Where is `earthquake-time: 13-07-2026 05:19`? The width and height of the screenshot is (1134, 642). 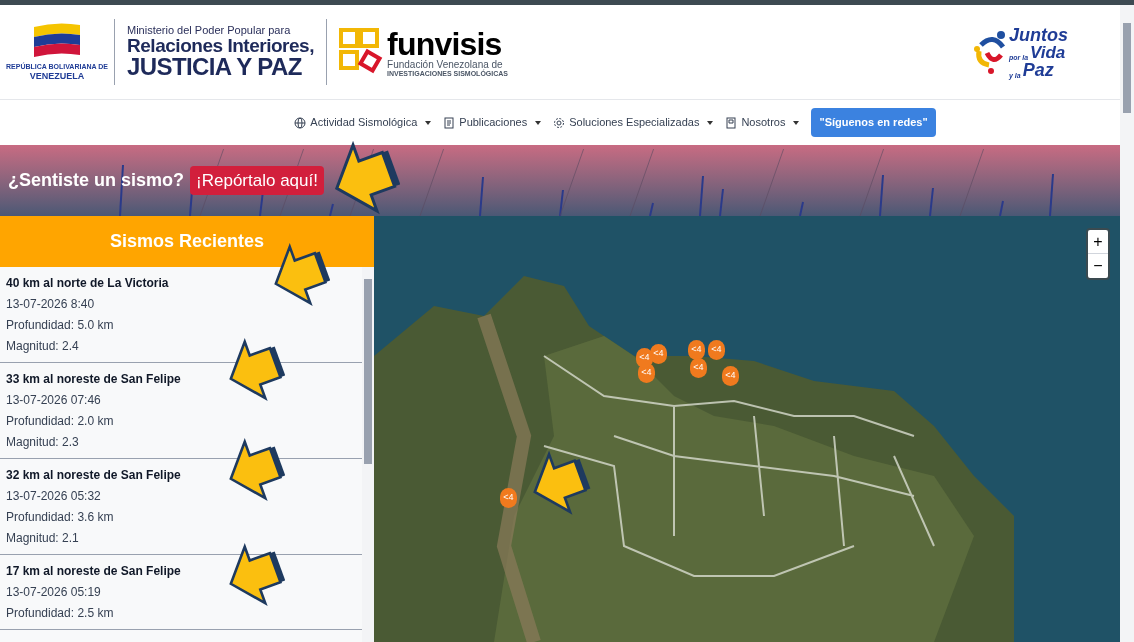
earthquake-time: 13-07-2026 05:19 is located at coordinates (54, 592).